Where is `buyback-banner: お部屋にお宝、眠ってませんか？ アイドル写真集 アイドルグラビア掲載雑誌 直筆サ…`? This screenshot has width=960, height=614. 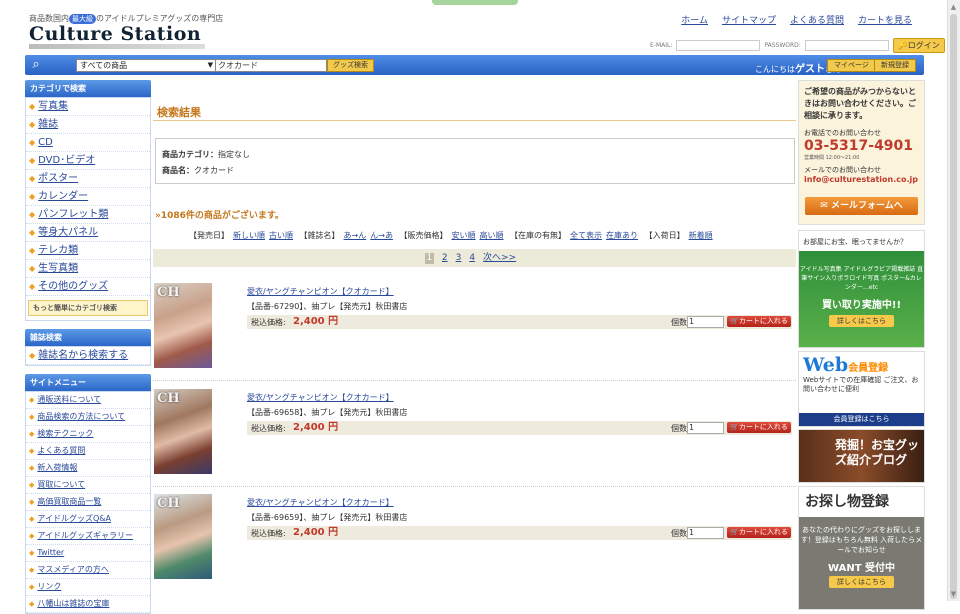 buyback-banner: お部屋にお宝、眠ってませんか？ アイドル写真集 アイドルグラビア掲載雑誌 直筆サ… is located at coordinates (861, 289).